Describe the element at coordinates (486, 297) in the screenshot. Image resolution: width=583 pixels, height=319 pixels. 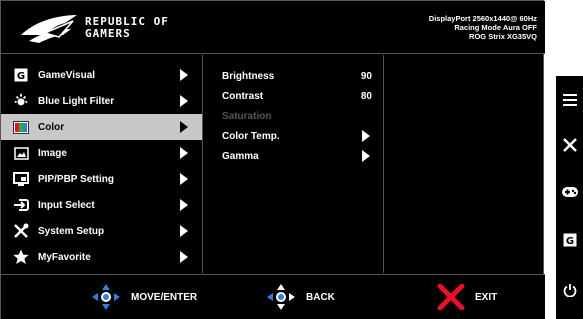
I see `exit-label: EXIT` at that location.